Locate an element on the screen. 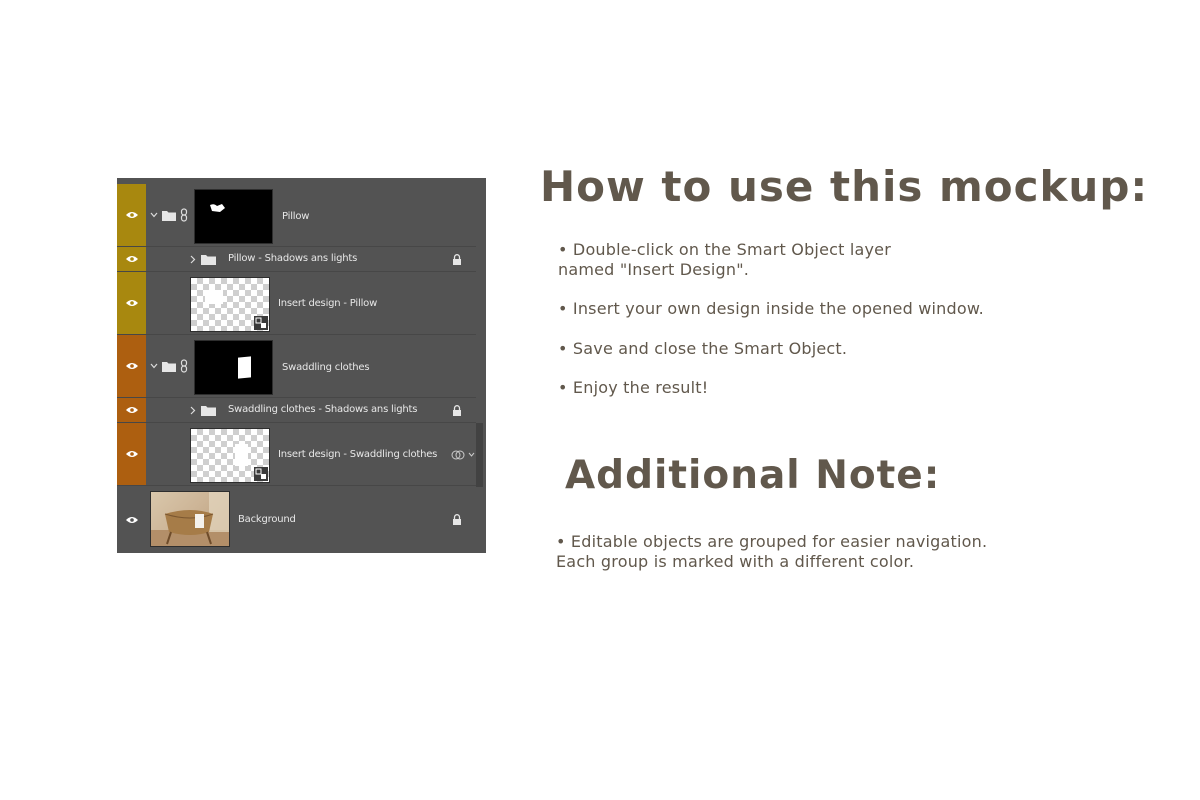  layer-name: Background is located at coordinates (267, 519).